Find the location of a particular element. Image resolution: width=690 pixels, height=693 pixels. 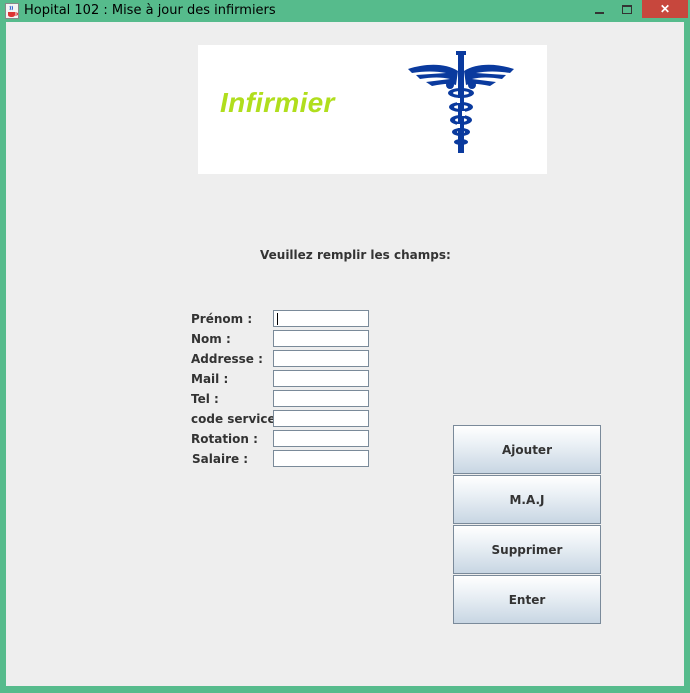

salaire-input is located at coordinates (321, 458).